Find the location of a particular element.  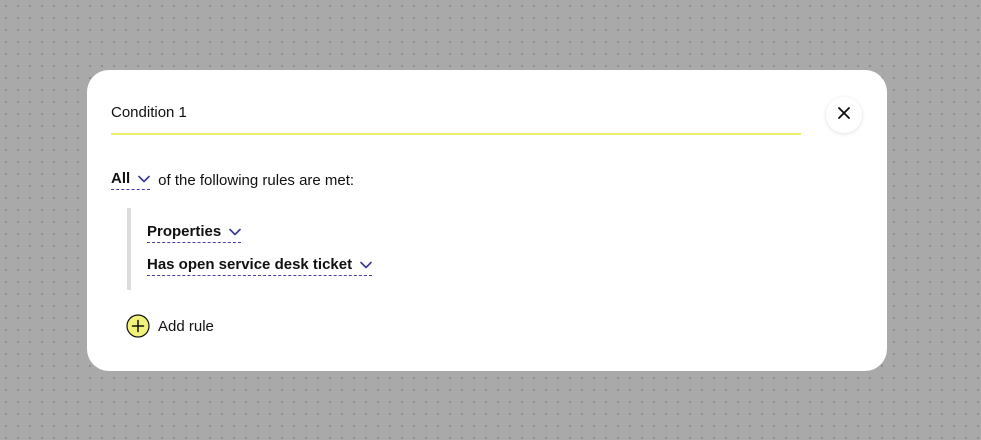

rule-item: Has open service desk ticket is located at coordinates (260, 265).